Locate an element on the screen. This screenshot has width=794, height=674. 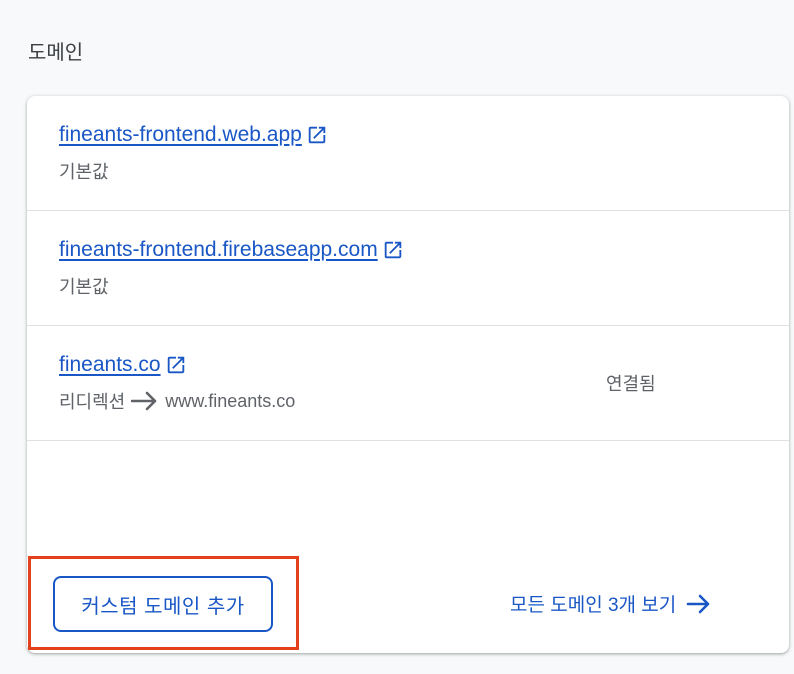
status-label: 연결됨 is located at coordinates (631, 384).